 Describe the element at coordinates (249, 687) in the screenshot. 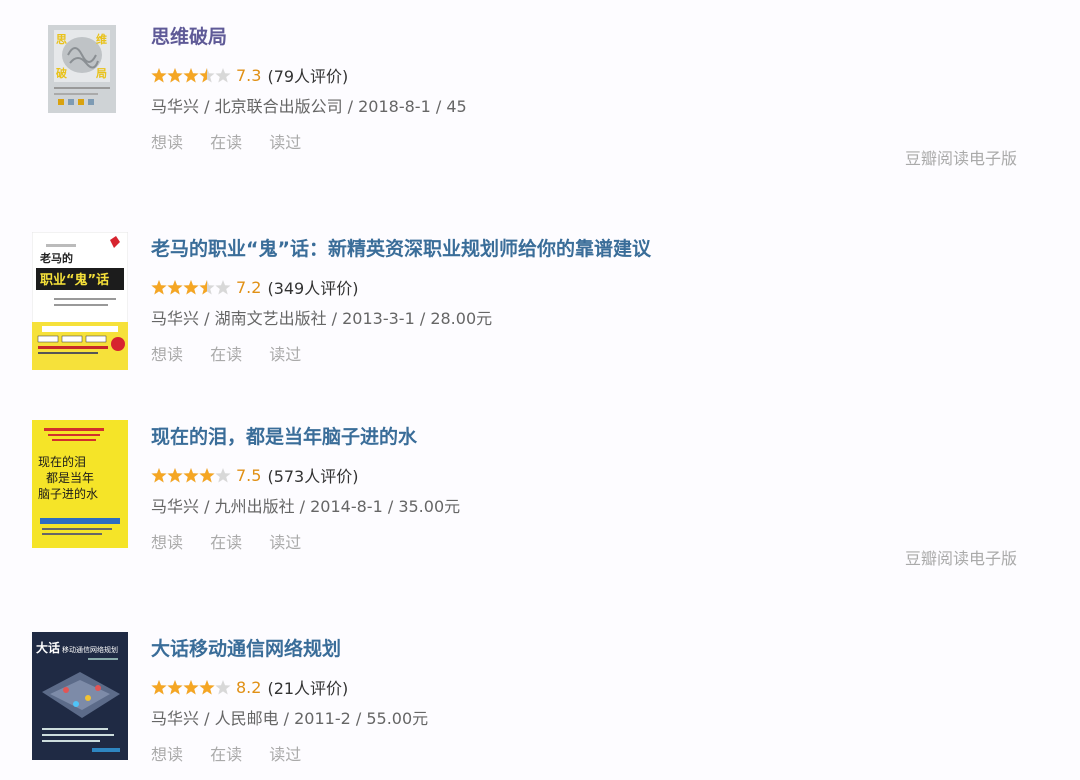

I see `rating-score: 8.2` at that location.